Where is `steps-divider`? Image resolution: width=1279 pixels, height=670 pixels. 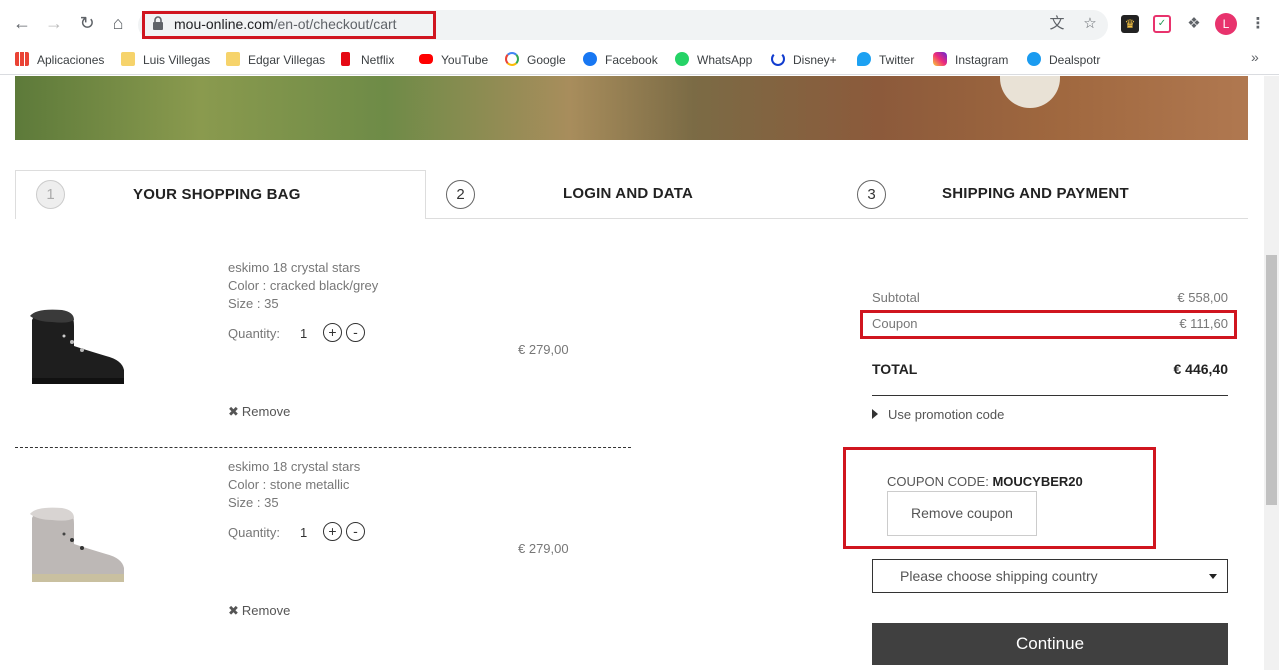
steps-divider is located at coordinates (836, 218).